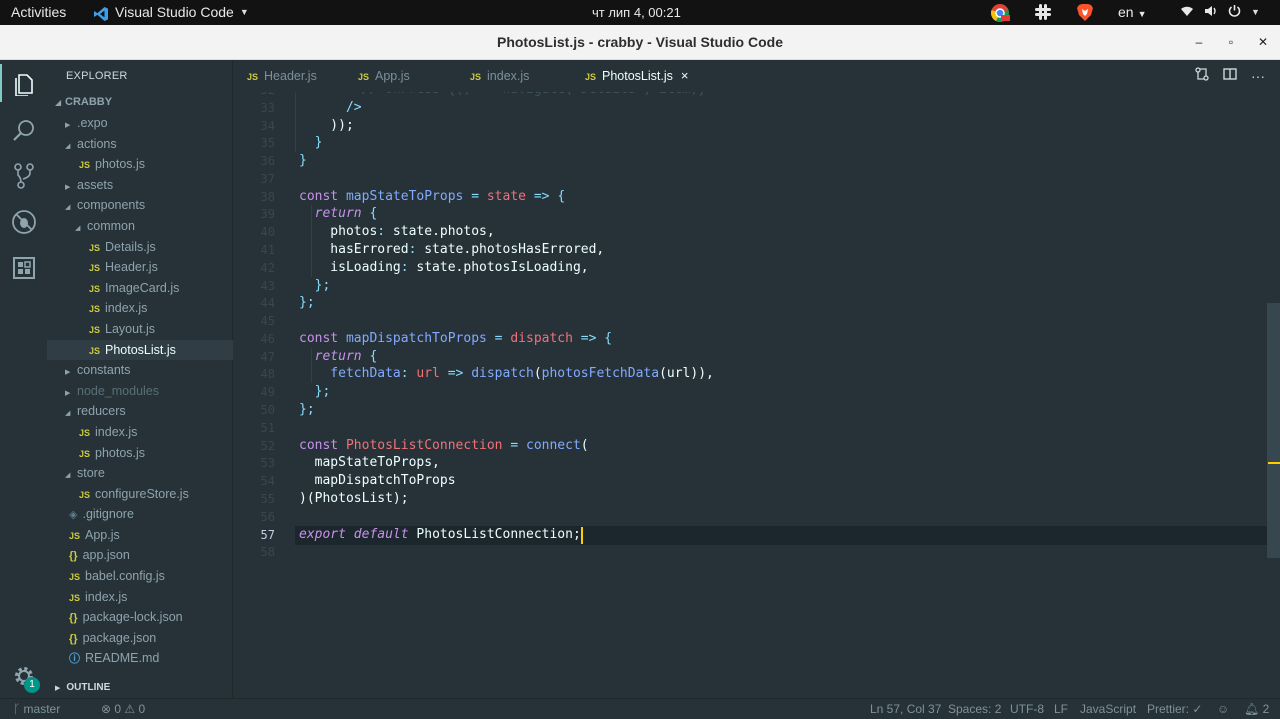  I want to click on code-line: export default PhotosListConnection;, so click(440, 535).